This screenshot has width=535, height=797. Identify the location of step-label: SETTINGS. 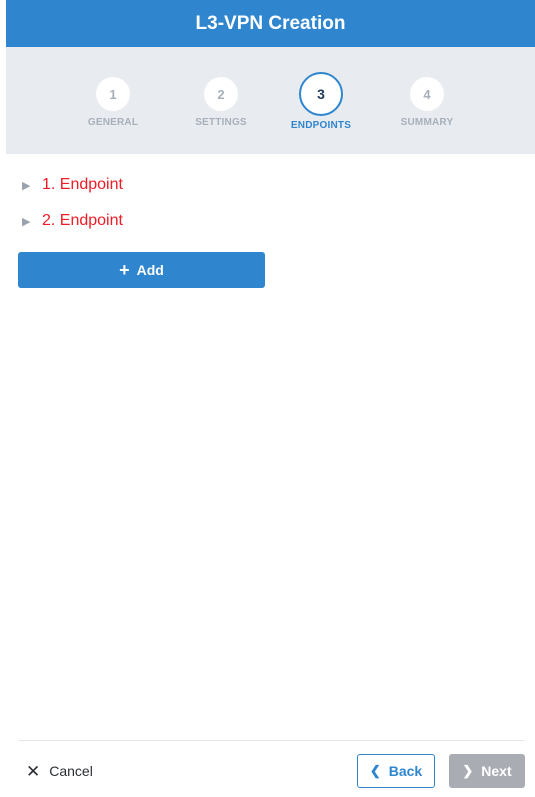
(221, 122).